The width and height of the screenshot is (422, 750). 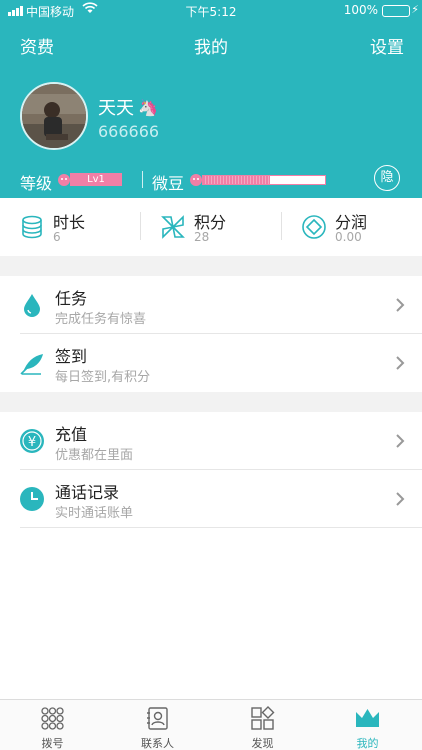 What do you see at coordinates (173, 227) in the screenshot?
I see `pinwheel-icon` at bounding box center [173, 227].